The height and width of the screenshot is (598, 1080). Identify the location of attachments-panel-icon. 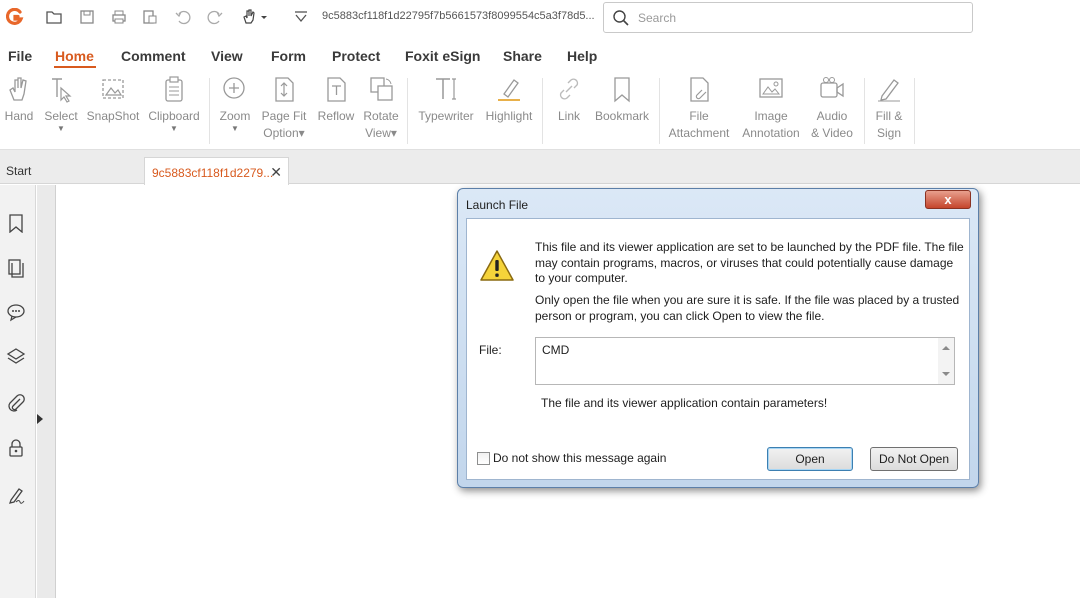
(16, 403).